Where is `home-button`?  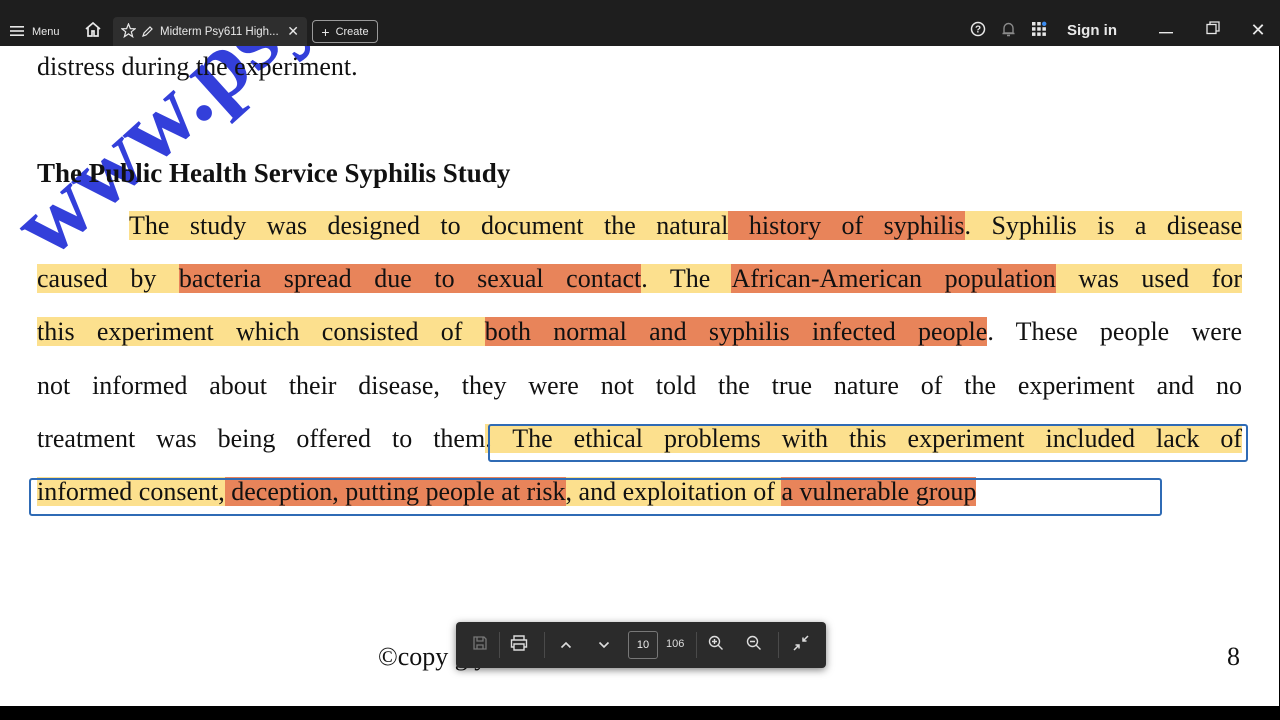
home-button is located at coordinates (93, 31).